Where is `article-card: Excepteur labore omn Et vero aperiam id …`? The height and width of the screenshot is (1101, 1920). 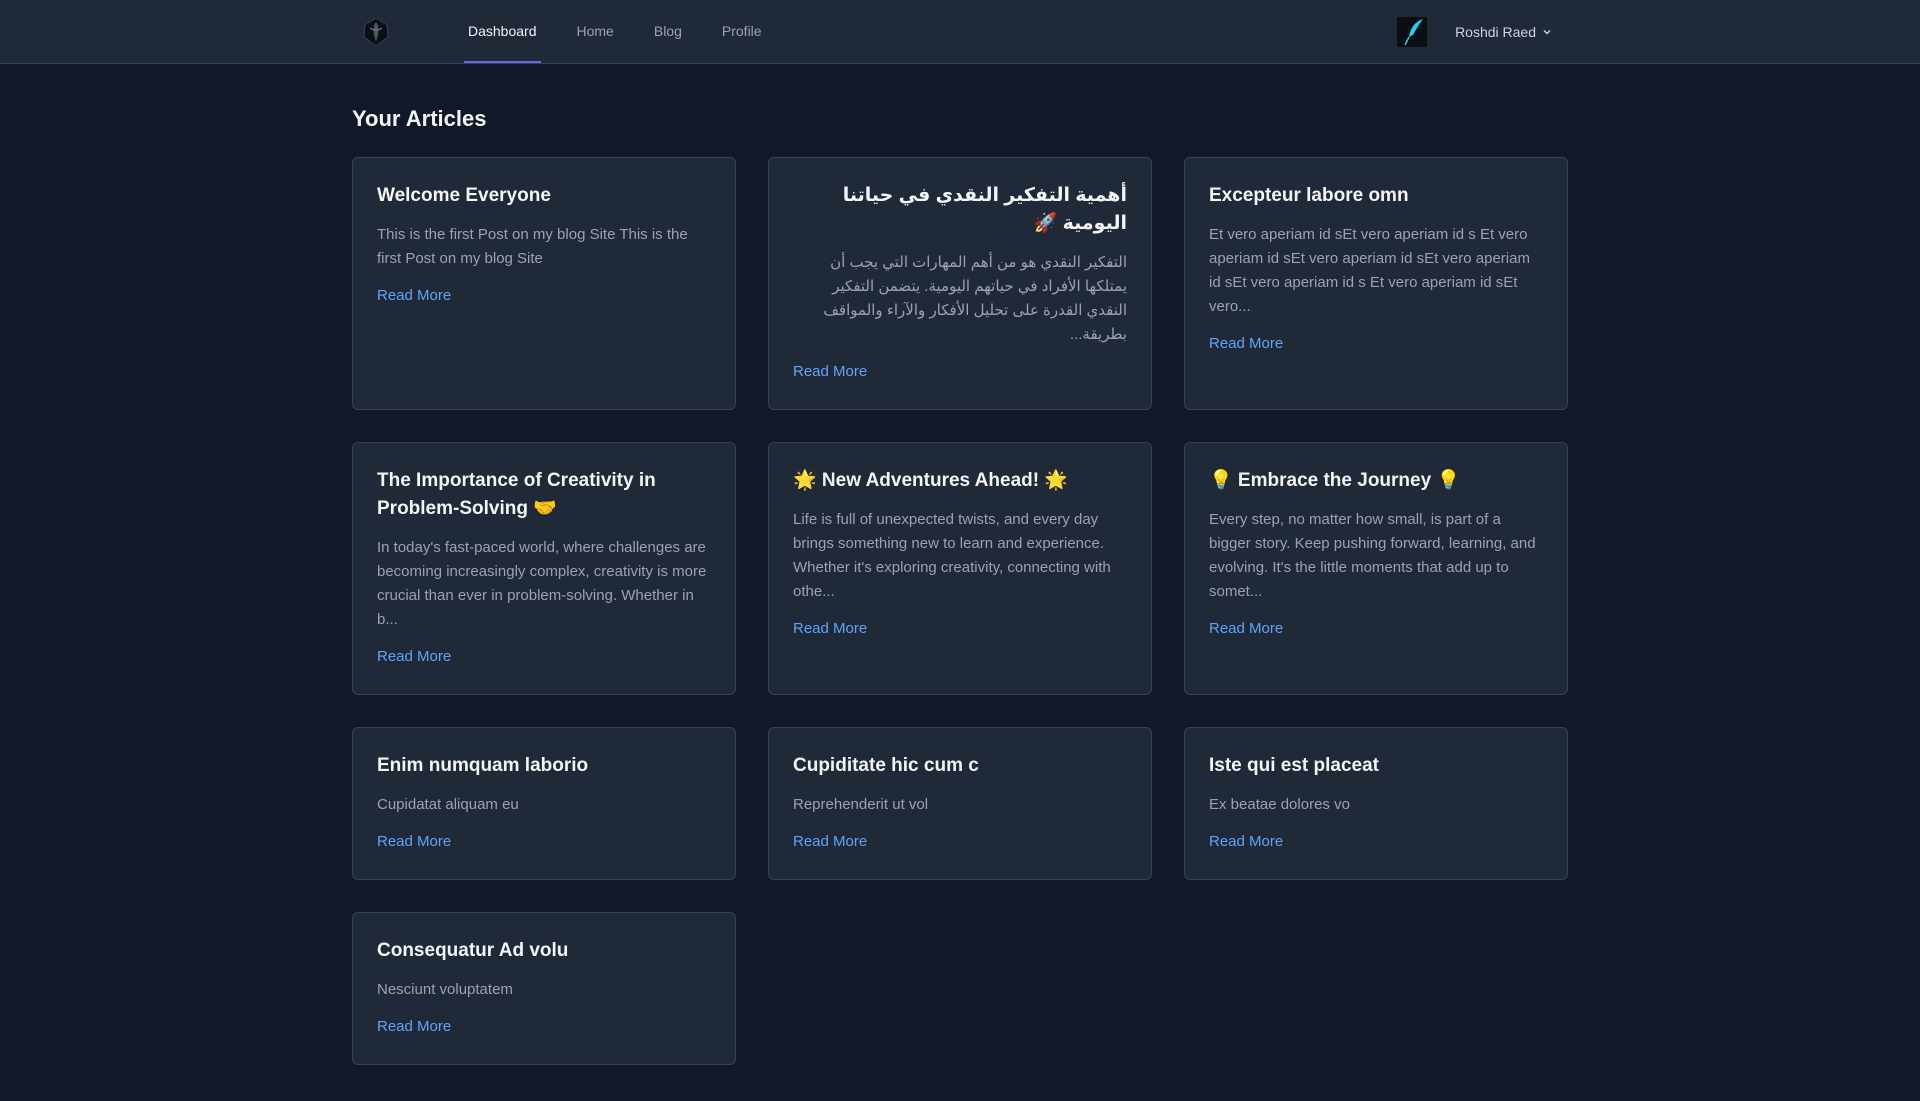 article-card: Excepteur labore omn Et vero aperiam id … is located at coordinates (1376, 283).